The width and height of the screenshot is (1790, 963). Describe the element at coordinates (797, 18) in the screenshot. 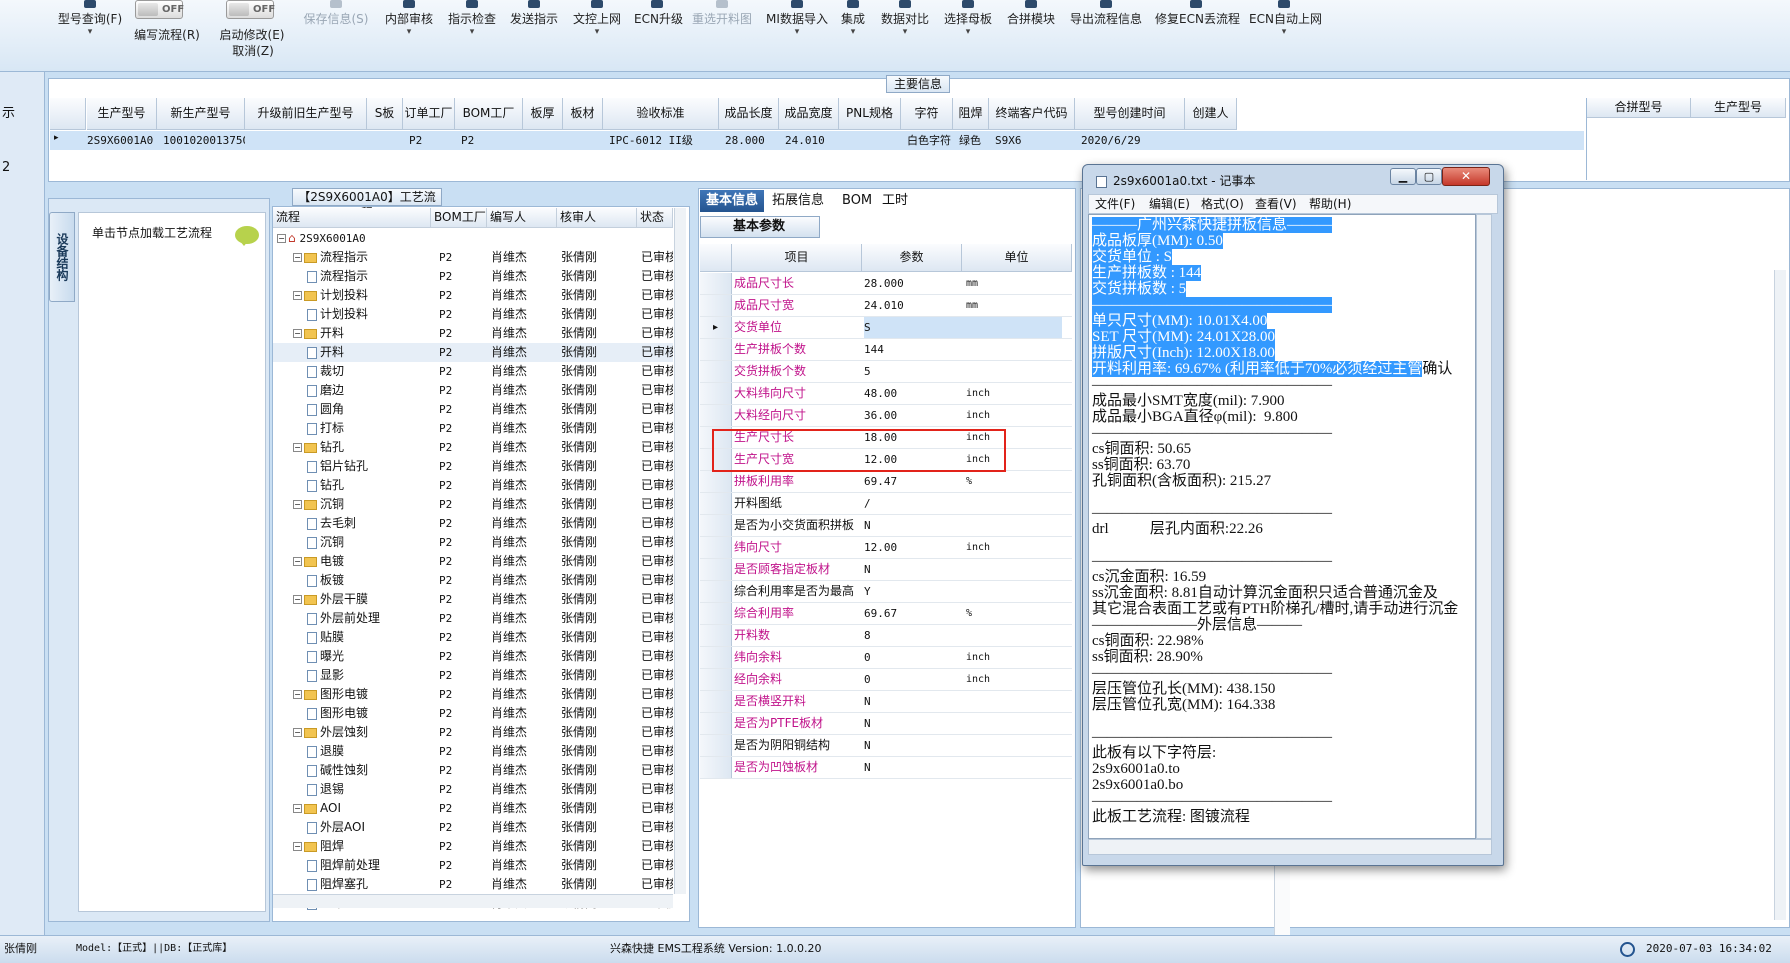

I see `toolbar-button: MI数据导入 ▾` at that location.